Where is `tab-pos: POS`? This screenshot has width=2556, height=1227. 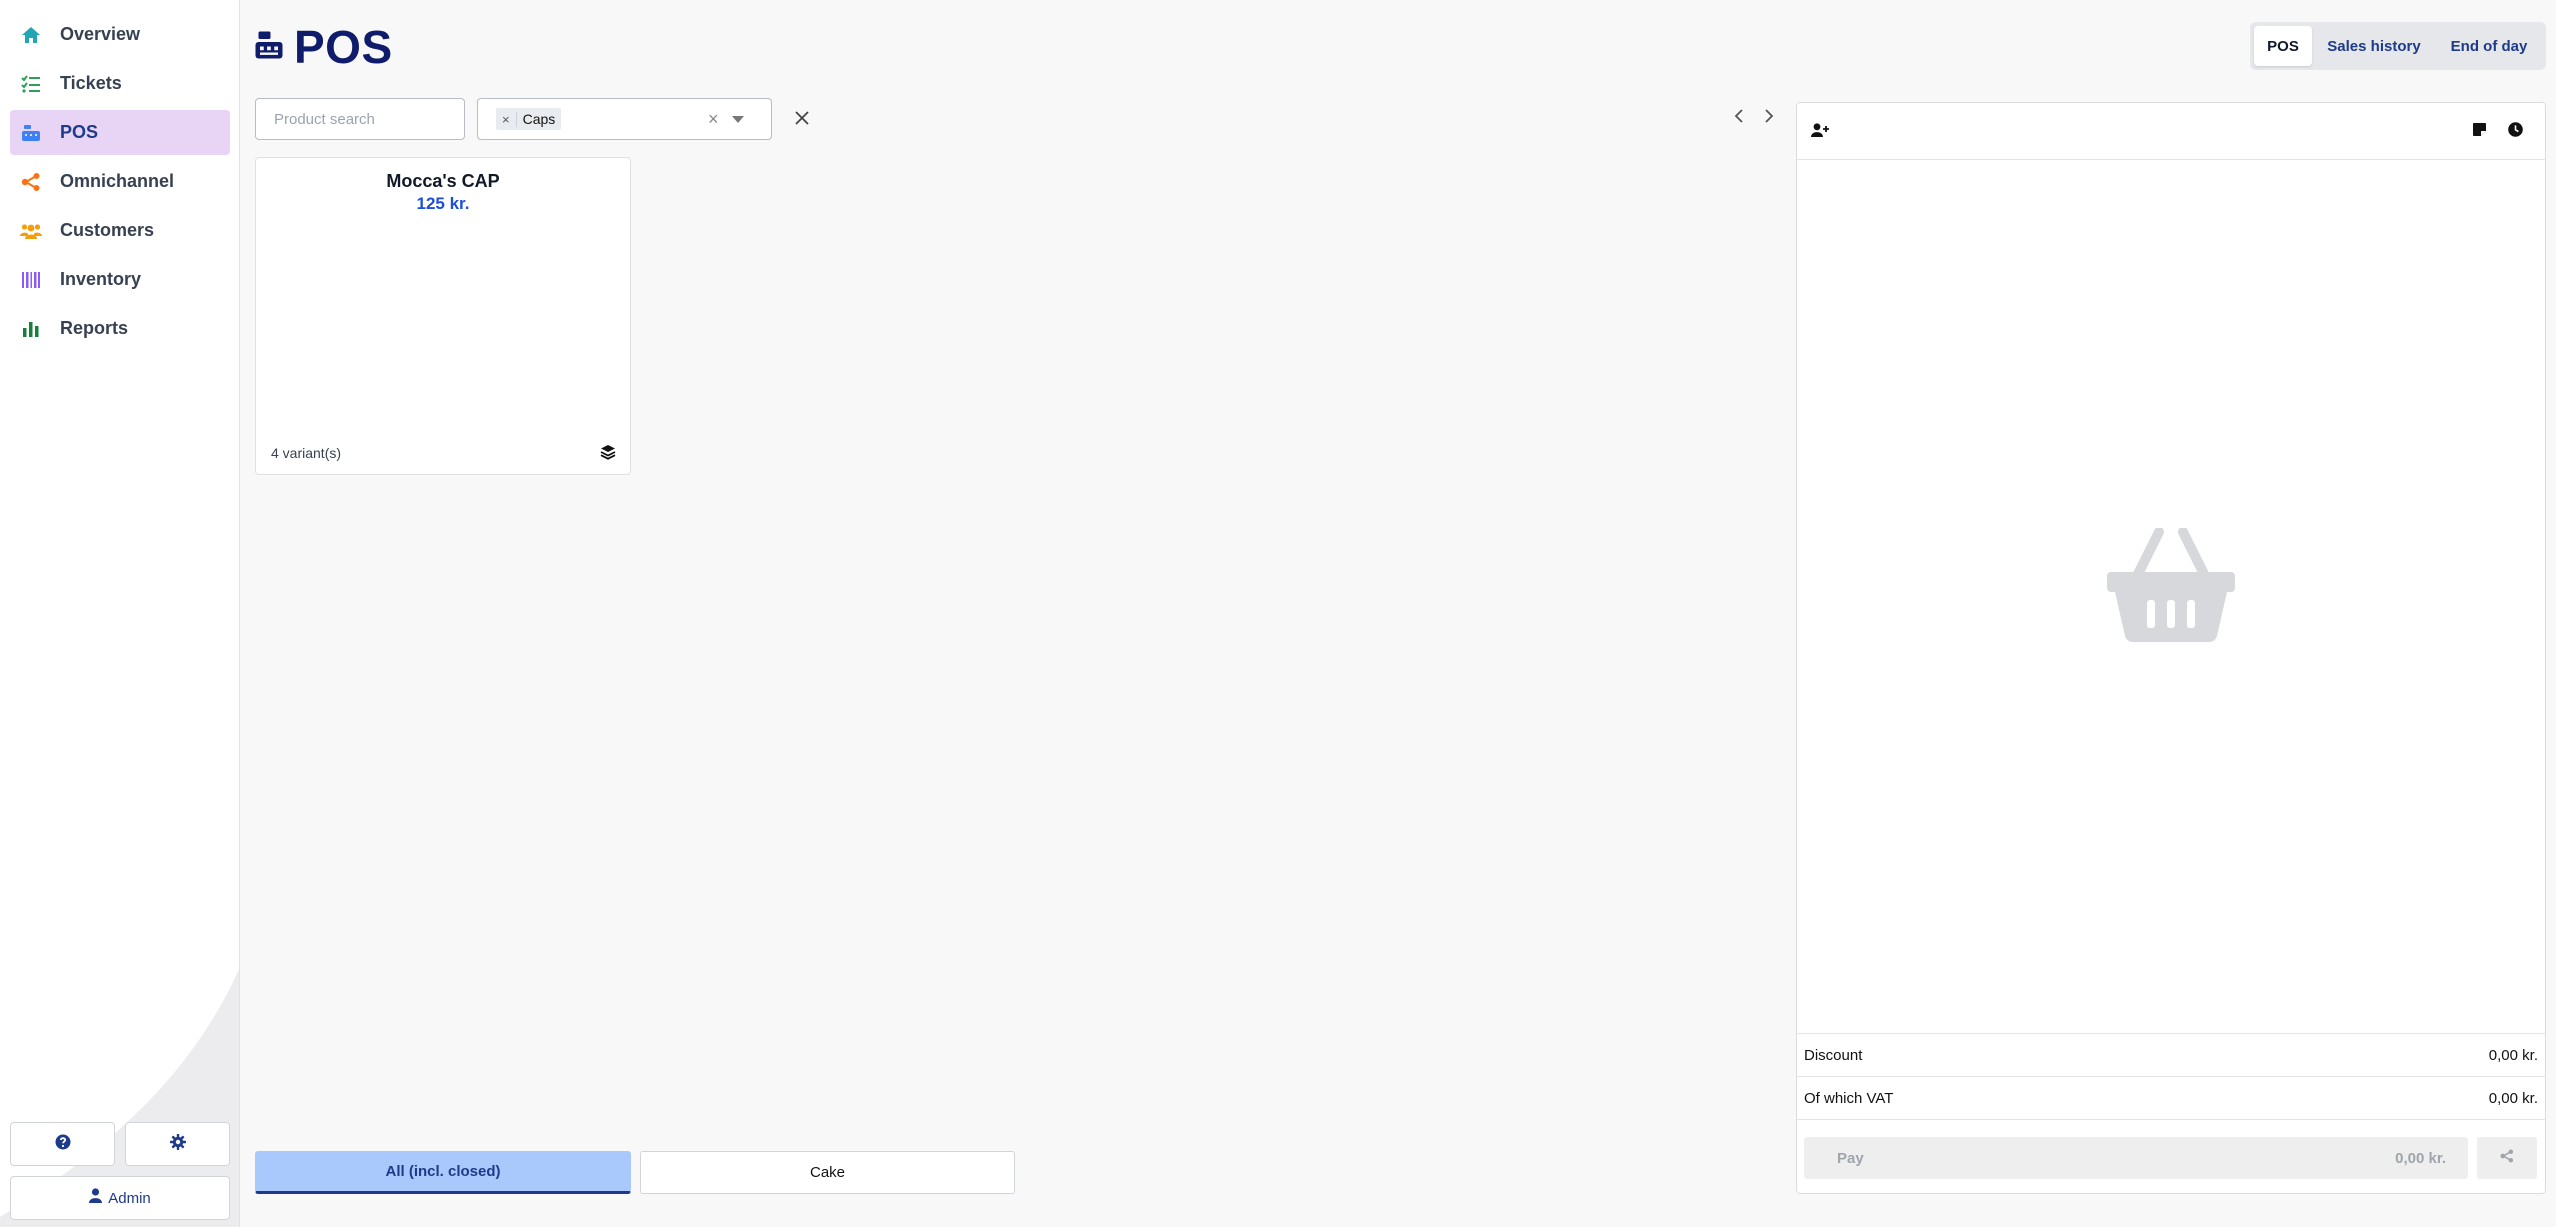 tab-pos: POS is located at coordinates (2283, 46).